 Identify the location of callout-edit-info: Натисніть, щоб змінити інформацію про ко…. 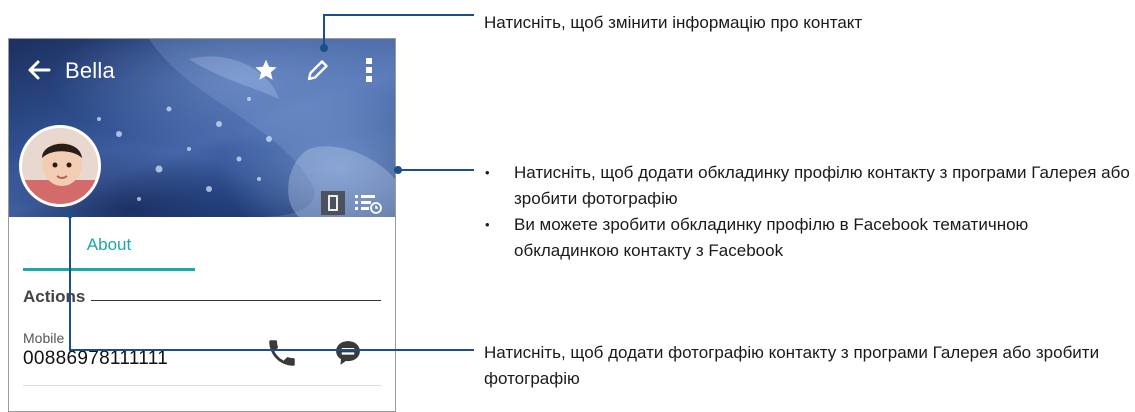
(673, 22).